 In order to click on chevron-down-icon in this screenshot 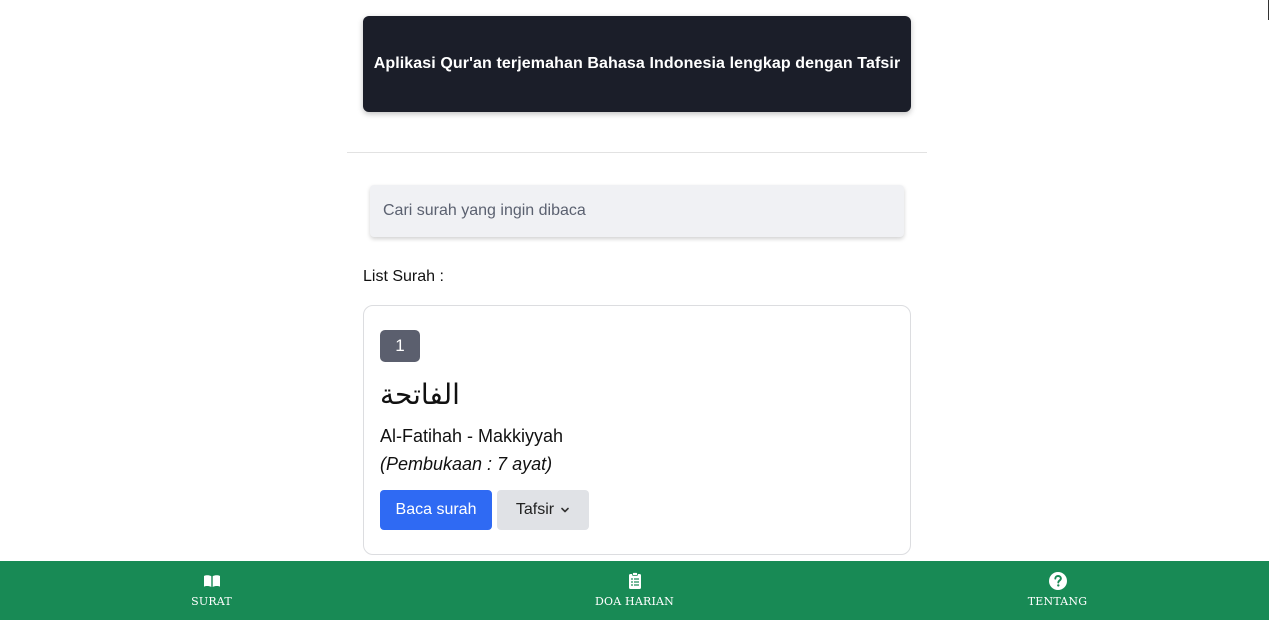, I will do `click(565, 510)`.